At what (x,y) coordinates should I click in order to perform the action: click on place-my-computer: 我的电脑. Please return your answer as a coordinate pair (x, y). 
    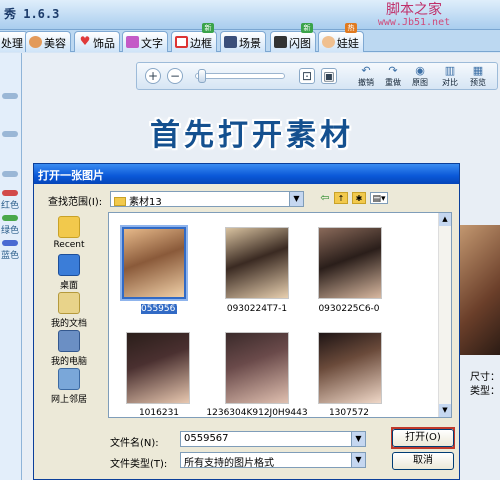
    Looking at the image, I should click on (69, 348).